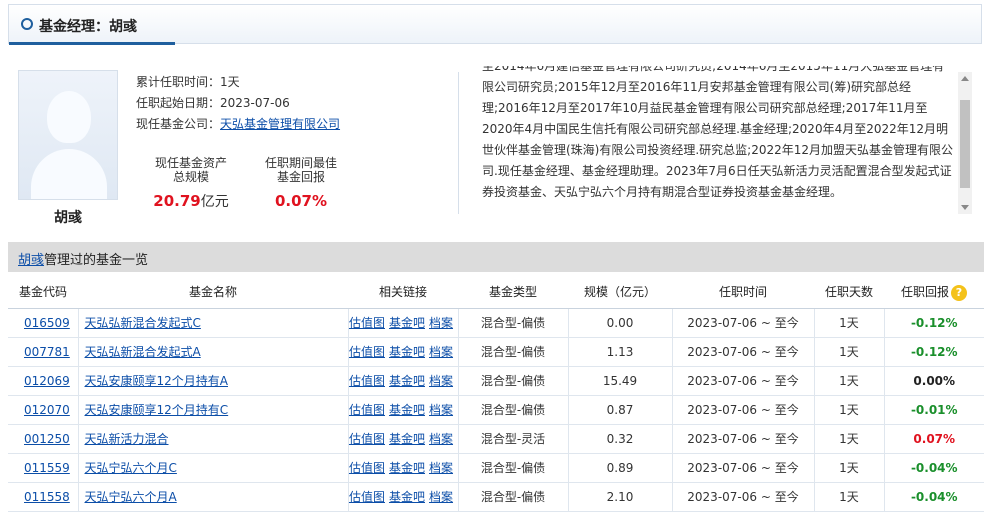  Describe the element at coordinates (214, 202) in the screenshot. I see `aum-unit: 亿元` at that location.